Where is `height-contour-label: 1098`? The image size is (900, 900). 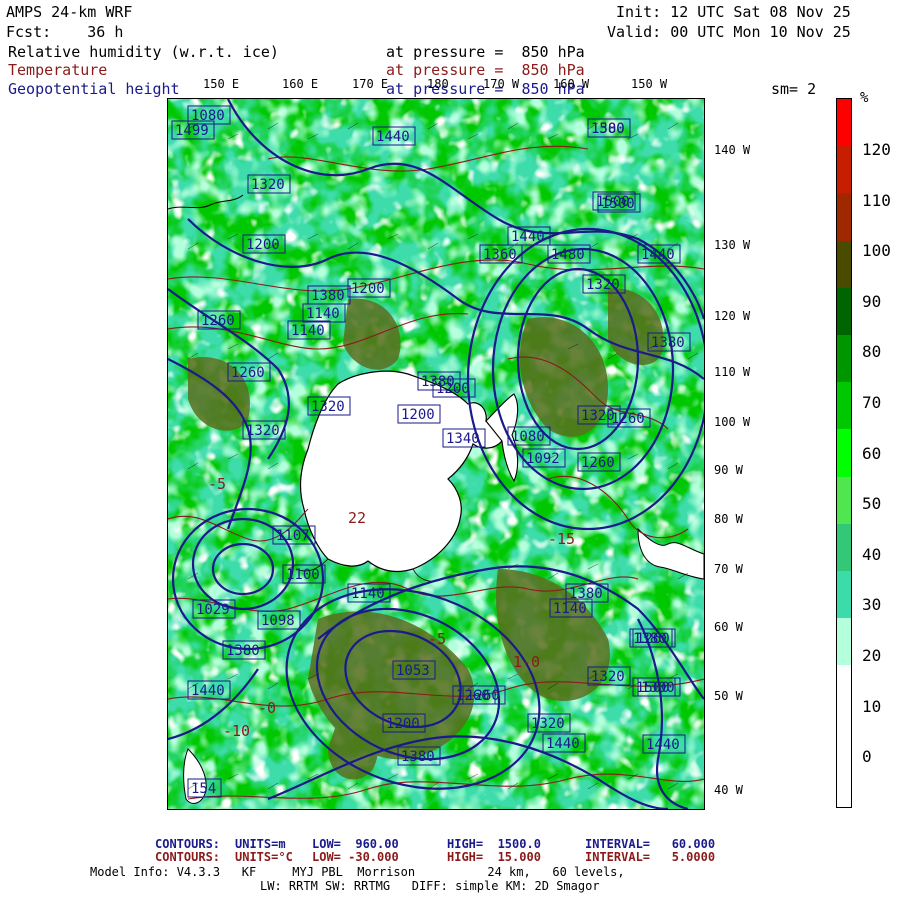 height-contour-label: 1098 is located at coordinates (279, 620).